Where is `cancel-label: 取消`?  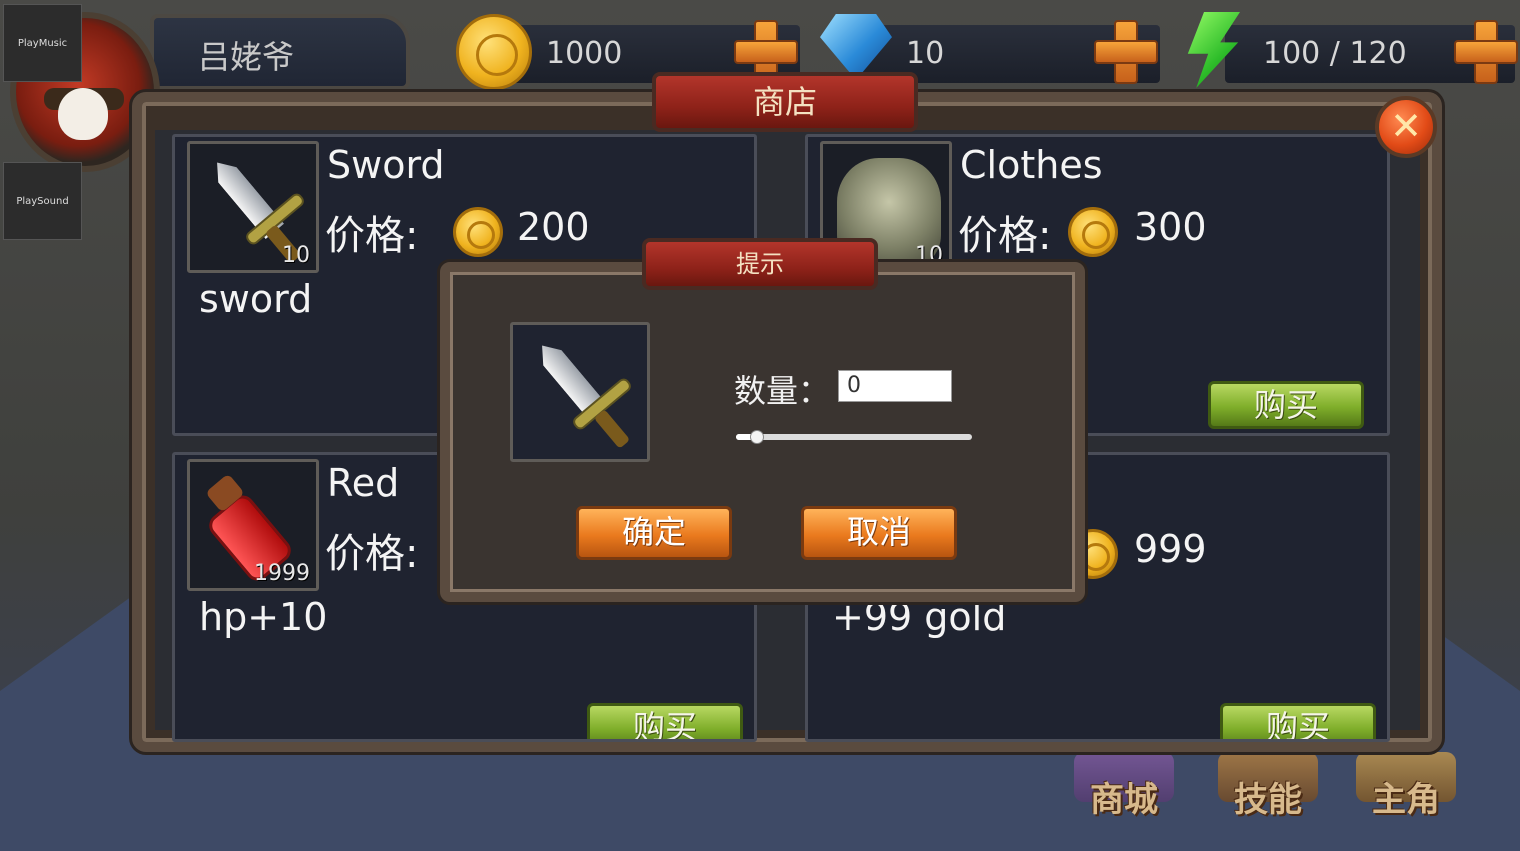 cancel-label: 取消 is located at coordinates (878, 532).